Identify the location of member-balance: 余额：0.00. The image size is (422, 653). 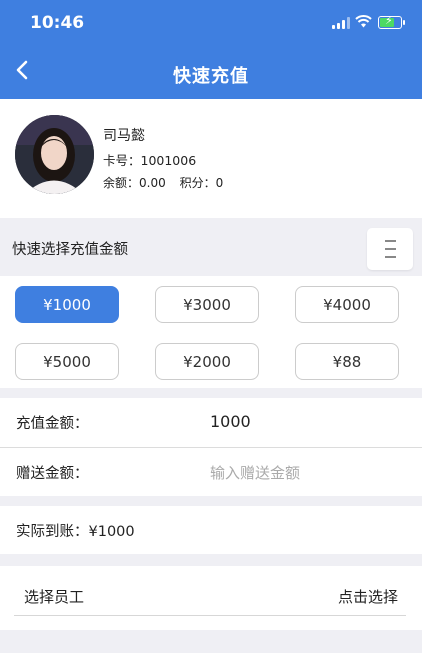
(134, 183).